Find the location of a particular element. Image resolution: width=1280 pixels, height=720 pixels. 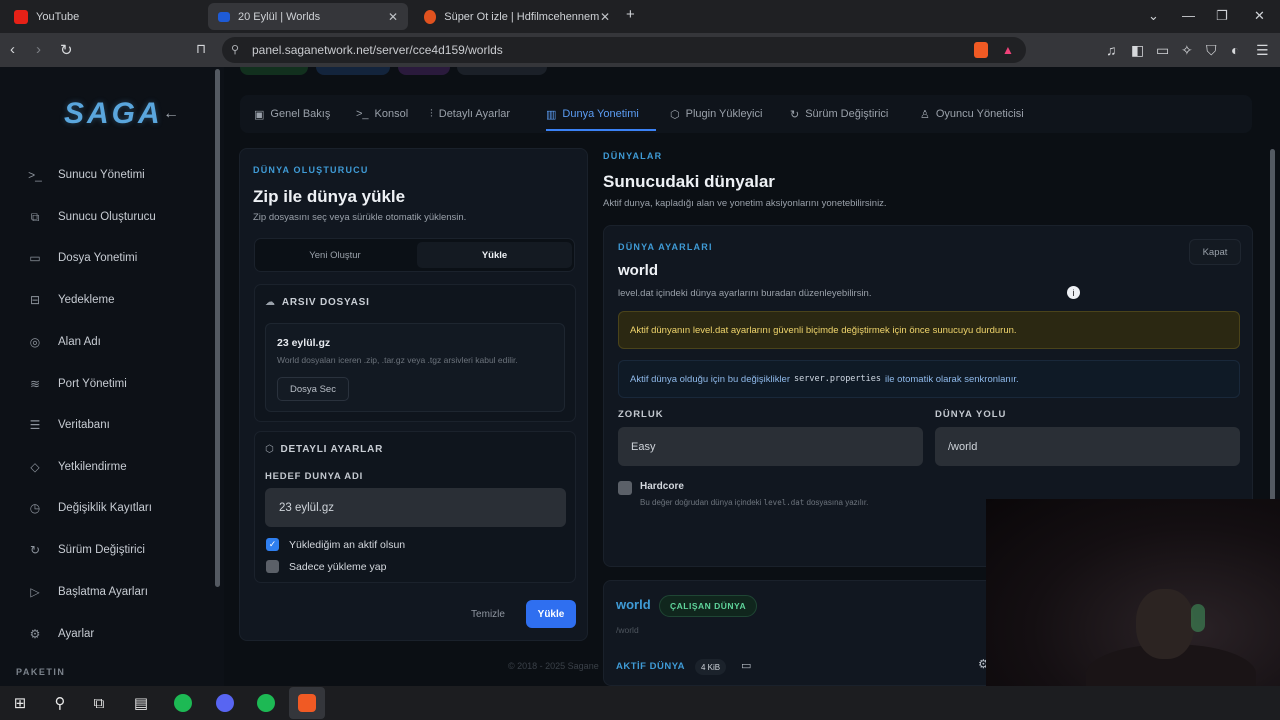

database-icon: ☰ is located at coordinates (35, 425).